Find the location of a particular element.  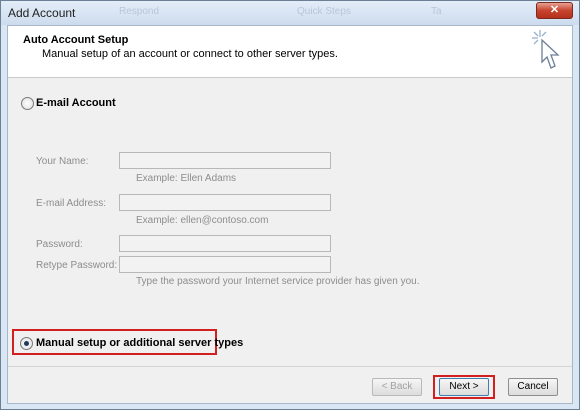

cancel-button: Cancel is located at coordinates (533, 387).